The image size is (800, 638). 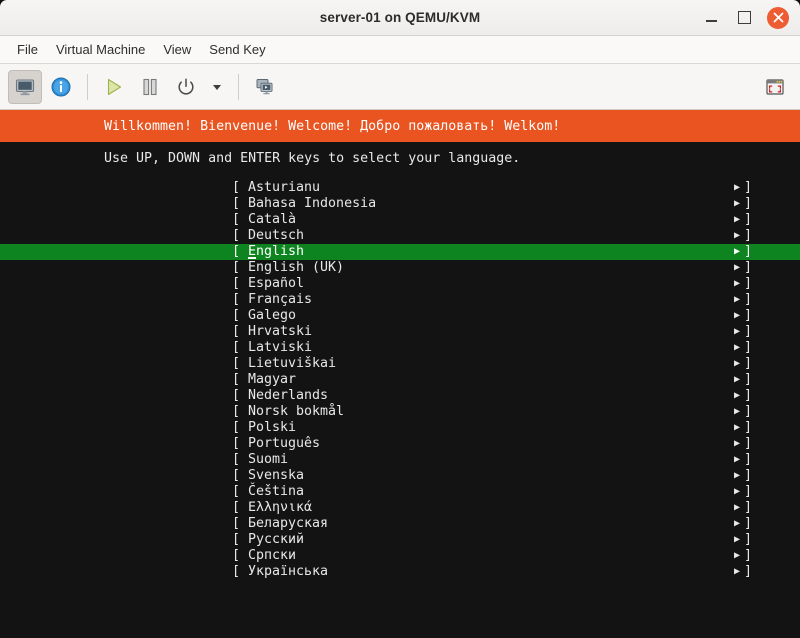 I want to click on language-option: [ Polski ▶], so click(x=400, y=428).